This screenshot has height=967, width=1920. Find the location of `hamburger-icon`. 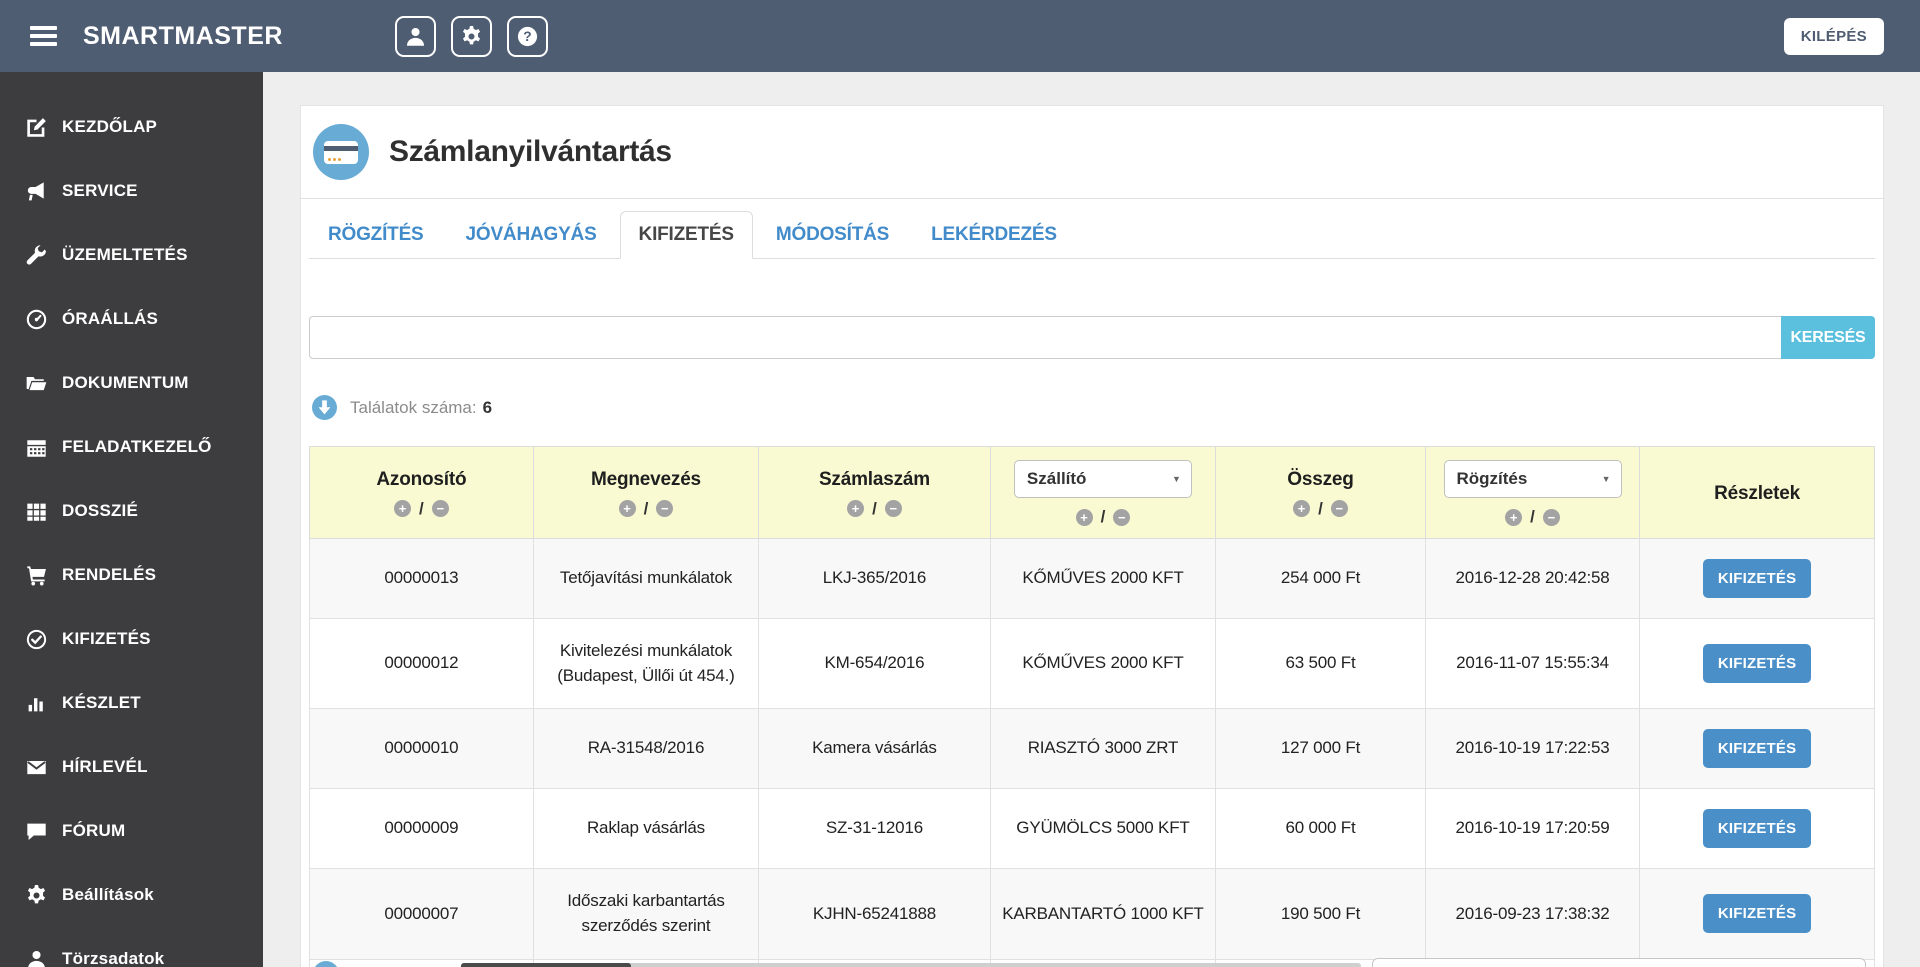

hamburger-icon is located at coordinates (43, 36).